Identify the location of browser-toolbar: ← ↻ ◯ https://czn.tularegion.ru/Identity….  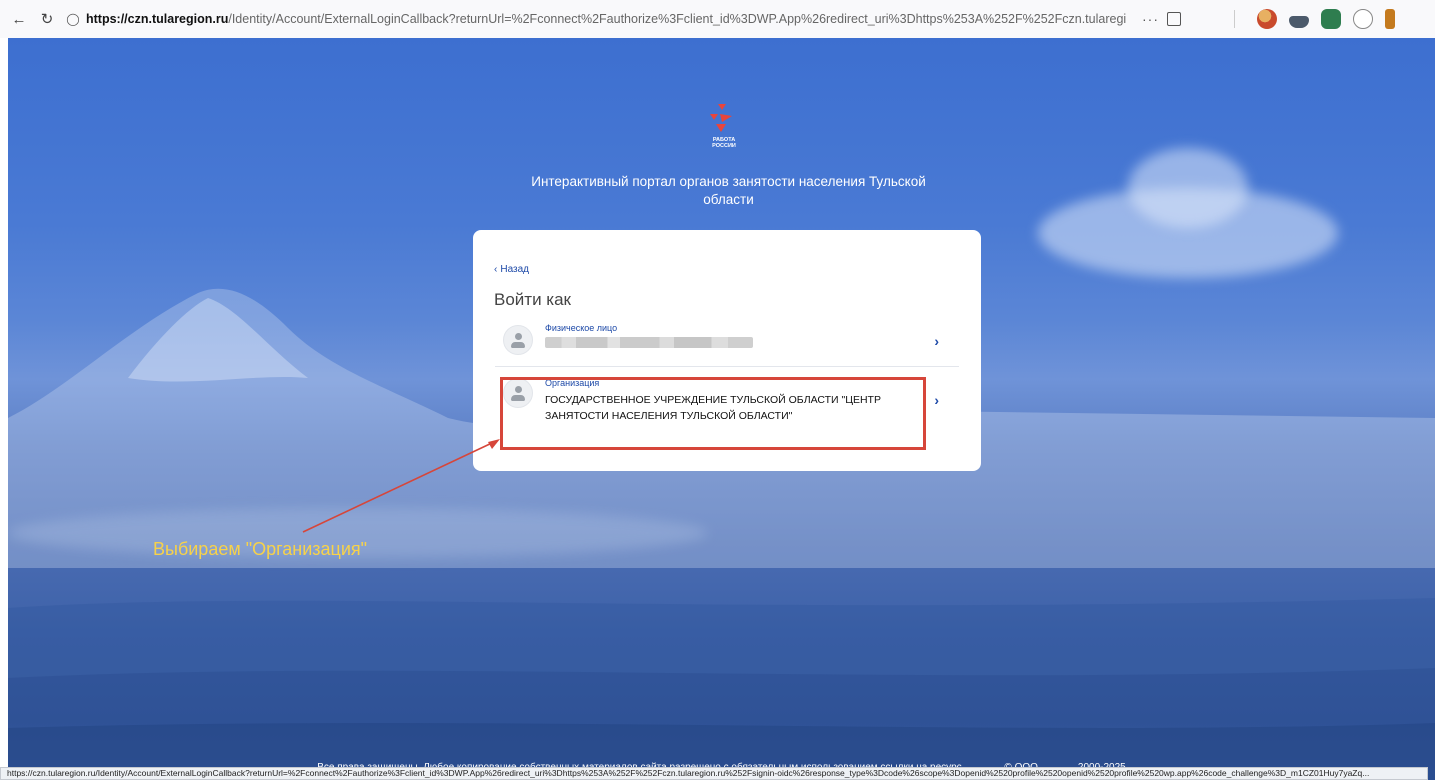
(717, 19).